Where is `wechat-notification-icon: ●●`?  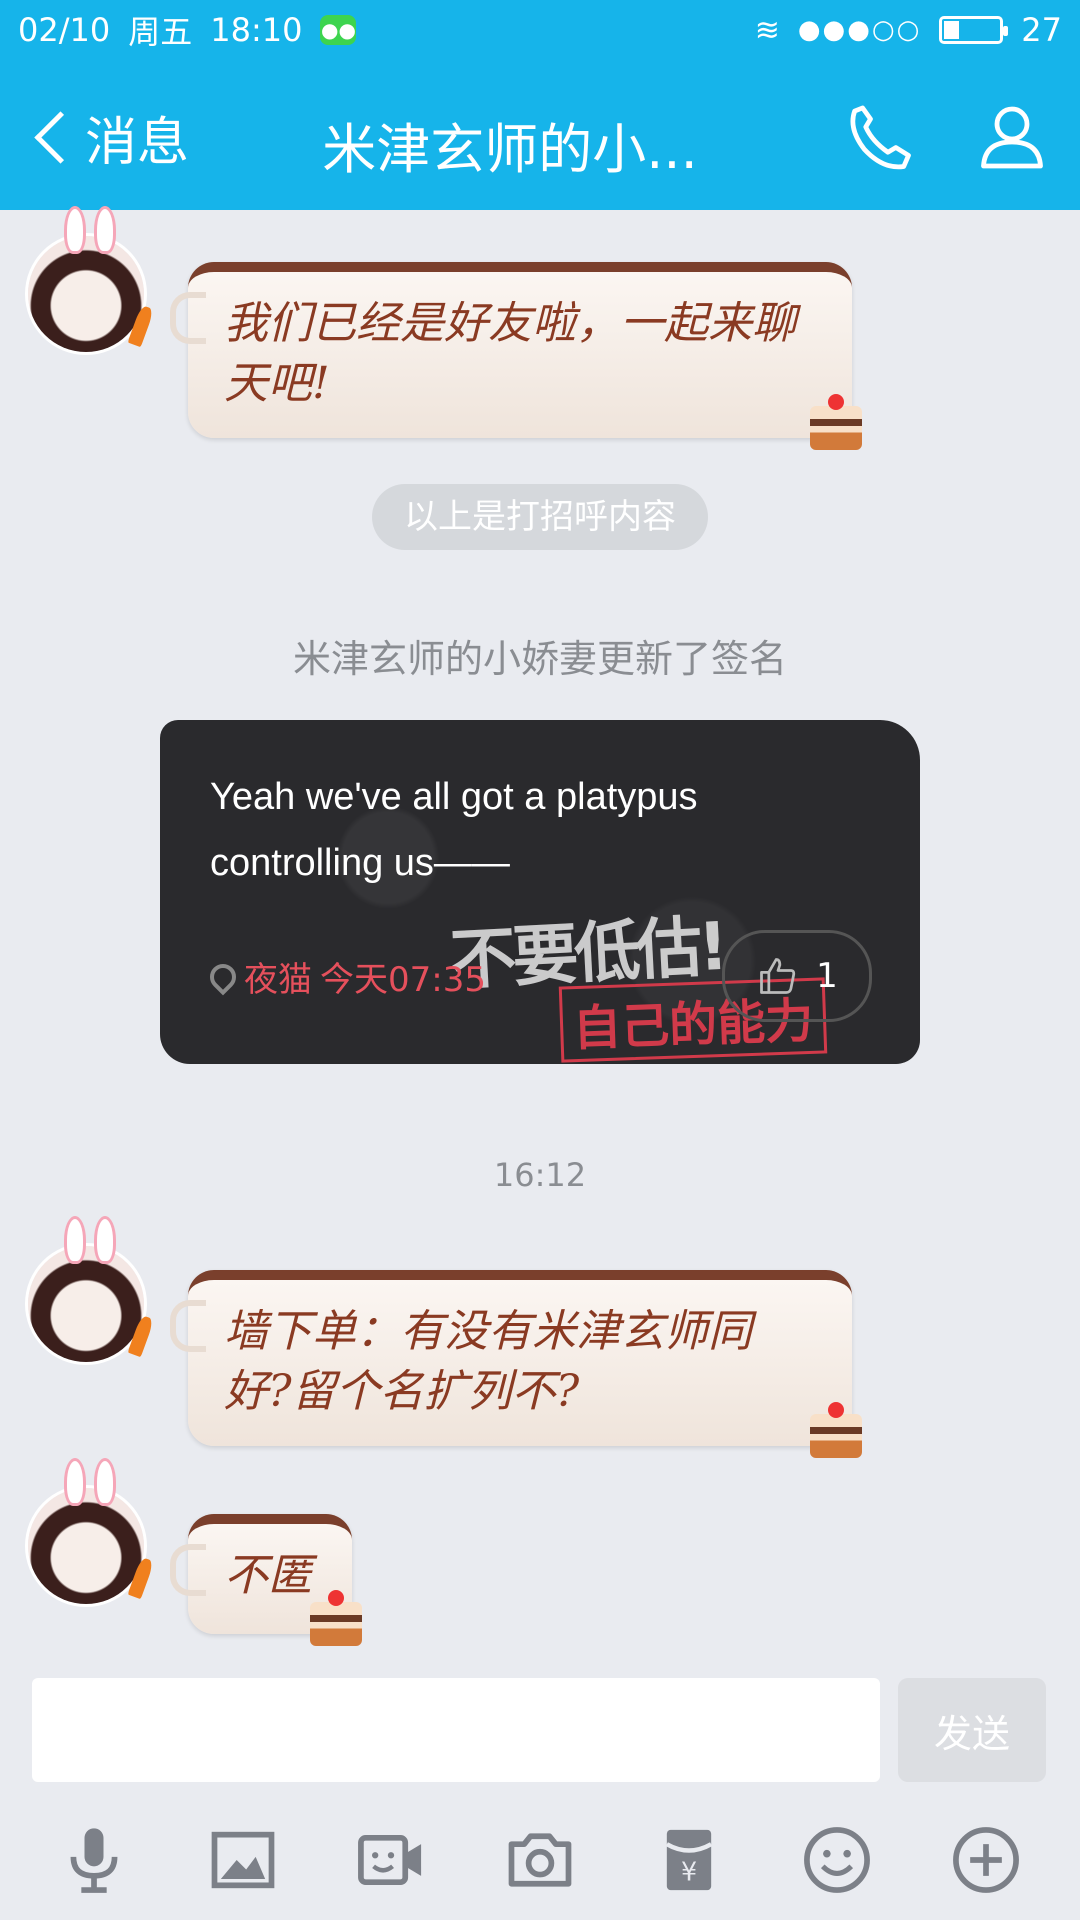 wechat-notification-icon: ●● is located at coordinates (338, 30).